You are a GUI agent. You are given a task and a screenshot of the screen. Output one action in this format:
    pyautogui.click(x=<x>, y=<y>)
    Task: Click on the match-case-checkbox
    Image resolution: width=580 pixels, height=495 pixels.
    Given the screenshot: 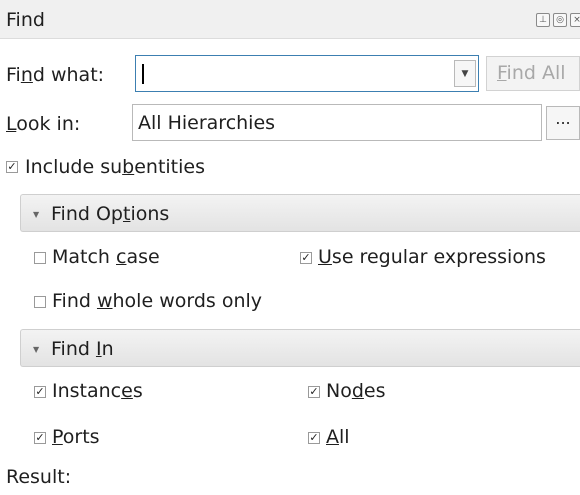 What is the action you would take?
    pyautogui.click(x=40, y=258)
    